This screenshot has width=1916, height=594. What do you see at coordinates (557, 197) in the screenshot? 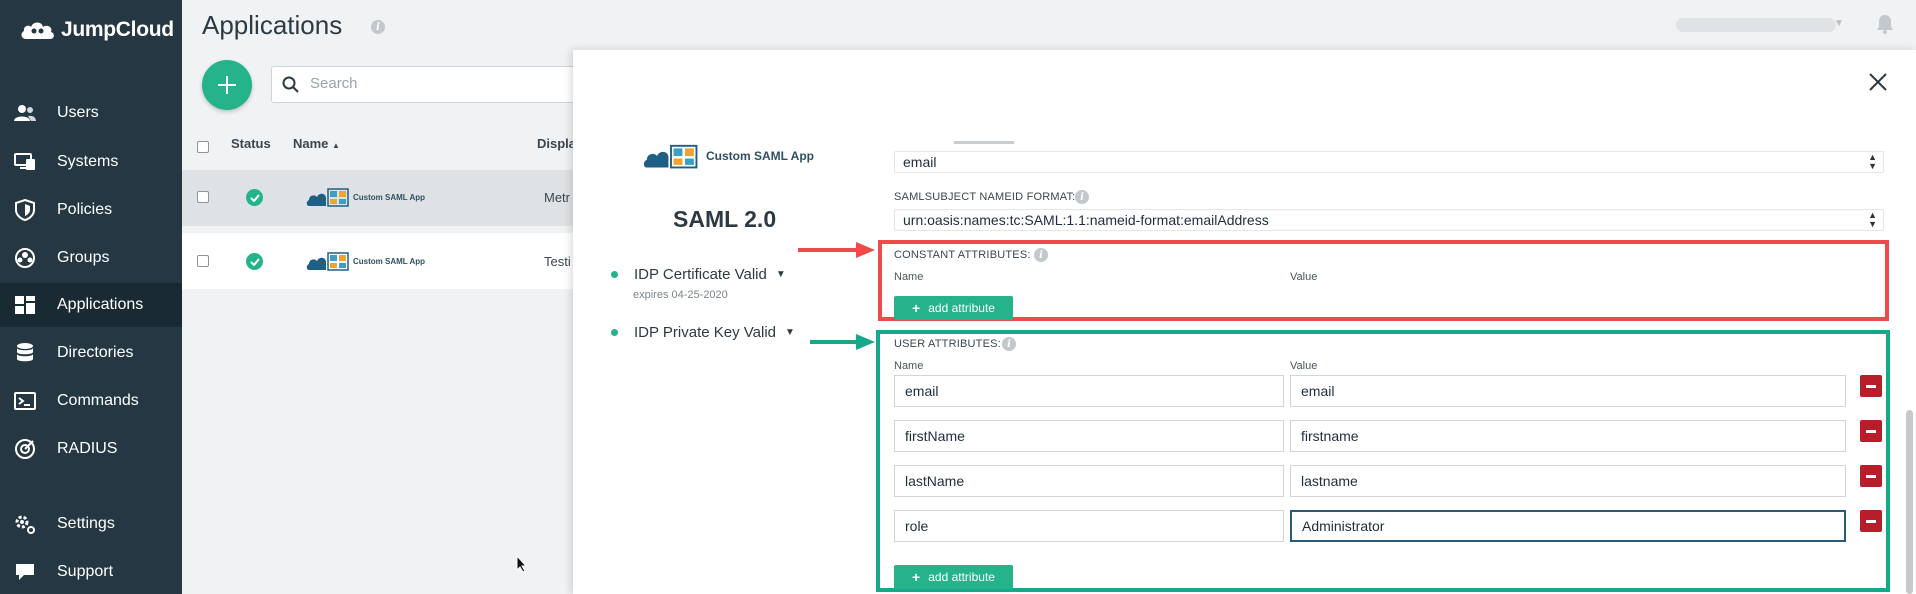
I see `display-label: Metr` at bounding box center [557, 197].